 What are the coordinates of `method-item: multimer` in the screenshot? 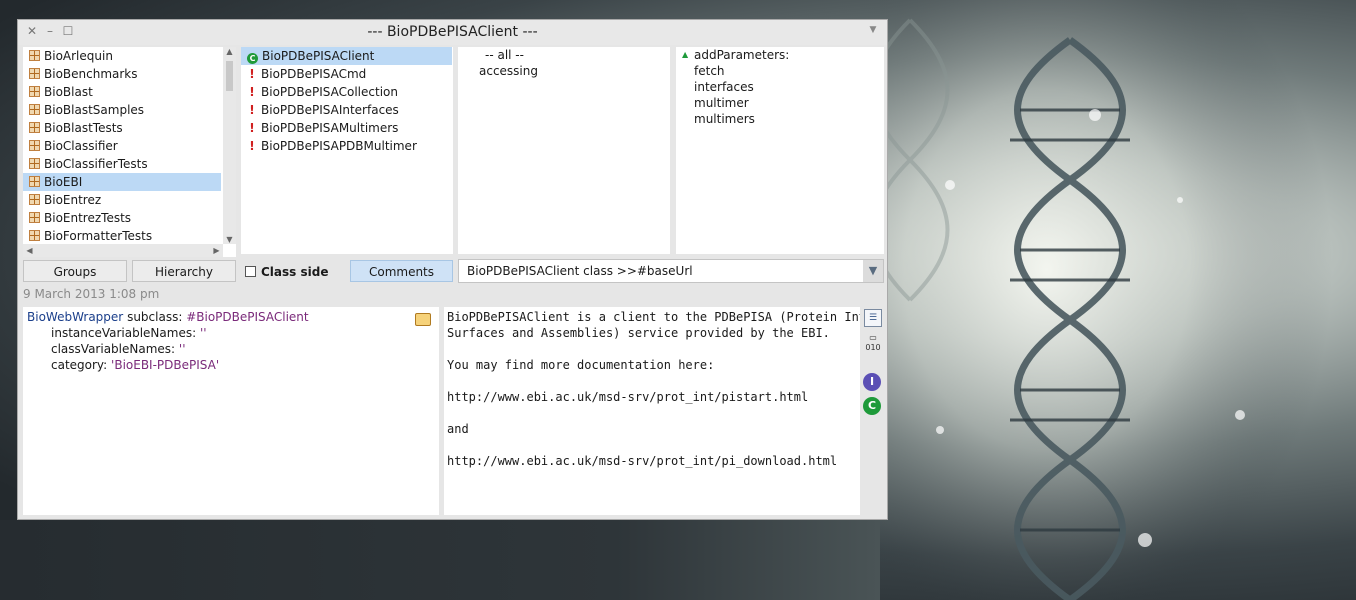 It's located at (780, 103).